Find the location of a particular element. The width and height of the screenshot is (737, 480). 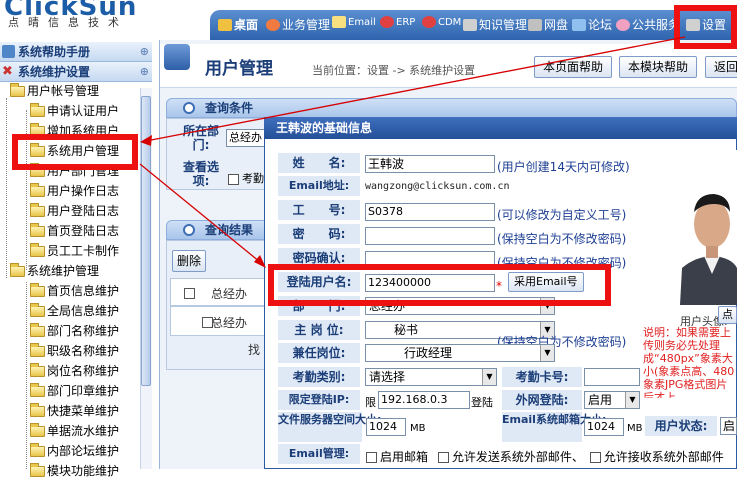

arrow-line is located at coordinates (200, 213).